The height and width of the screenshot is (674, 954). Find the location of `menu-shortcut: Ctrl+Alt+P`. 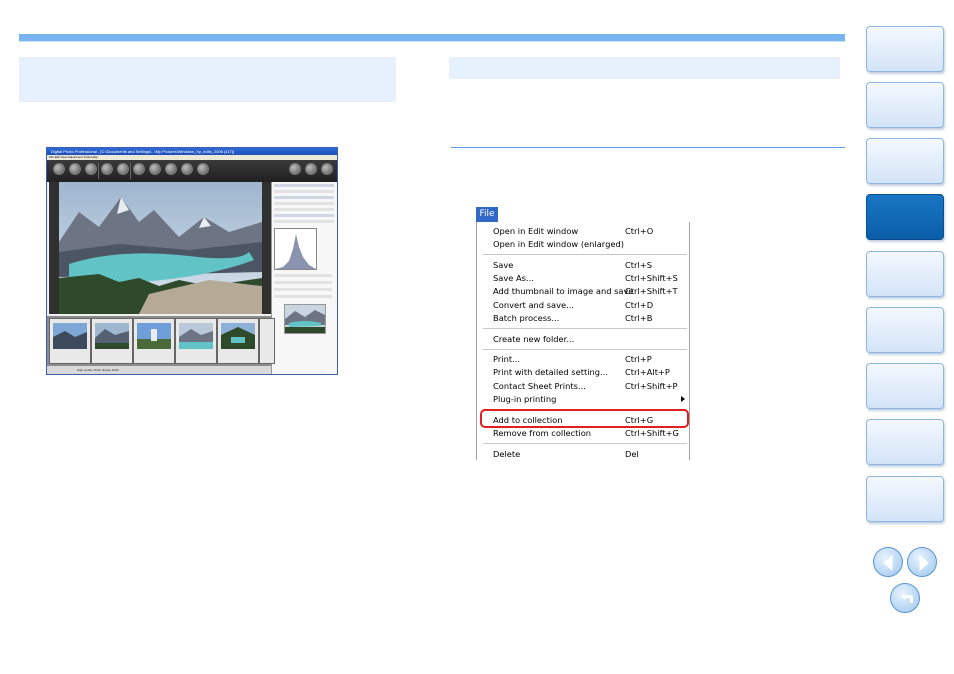

menu-shortcut: Ctrl+Alt+P is located at coordinates (647, 372).